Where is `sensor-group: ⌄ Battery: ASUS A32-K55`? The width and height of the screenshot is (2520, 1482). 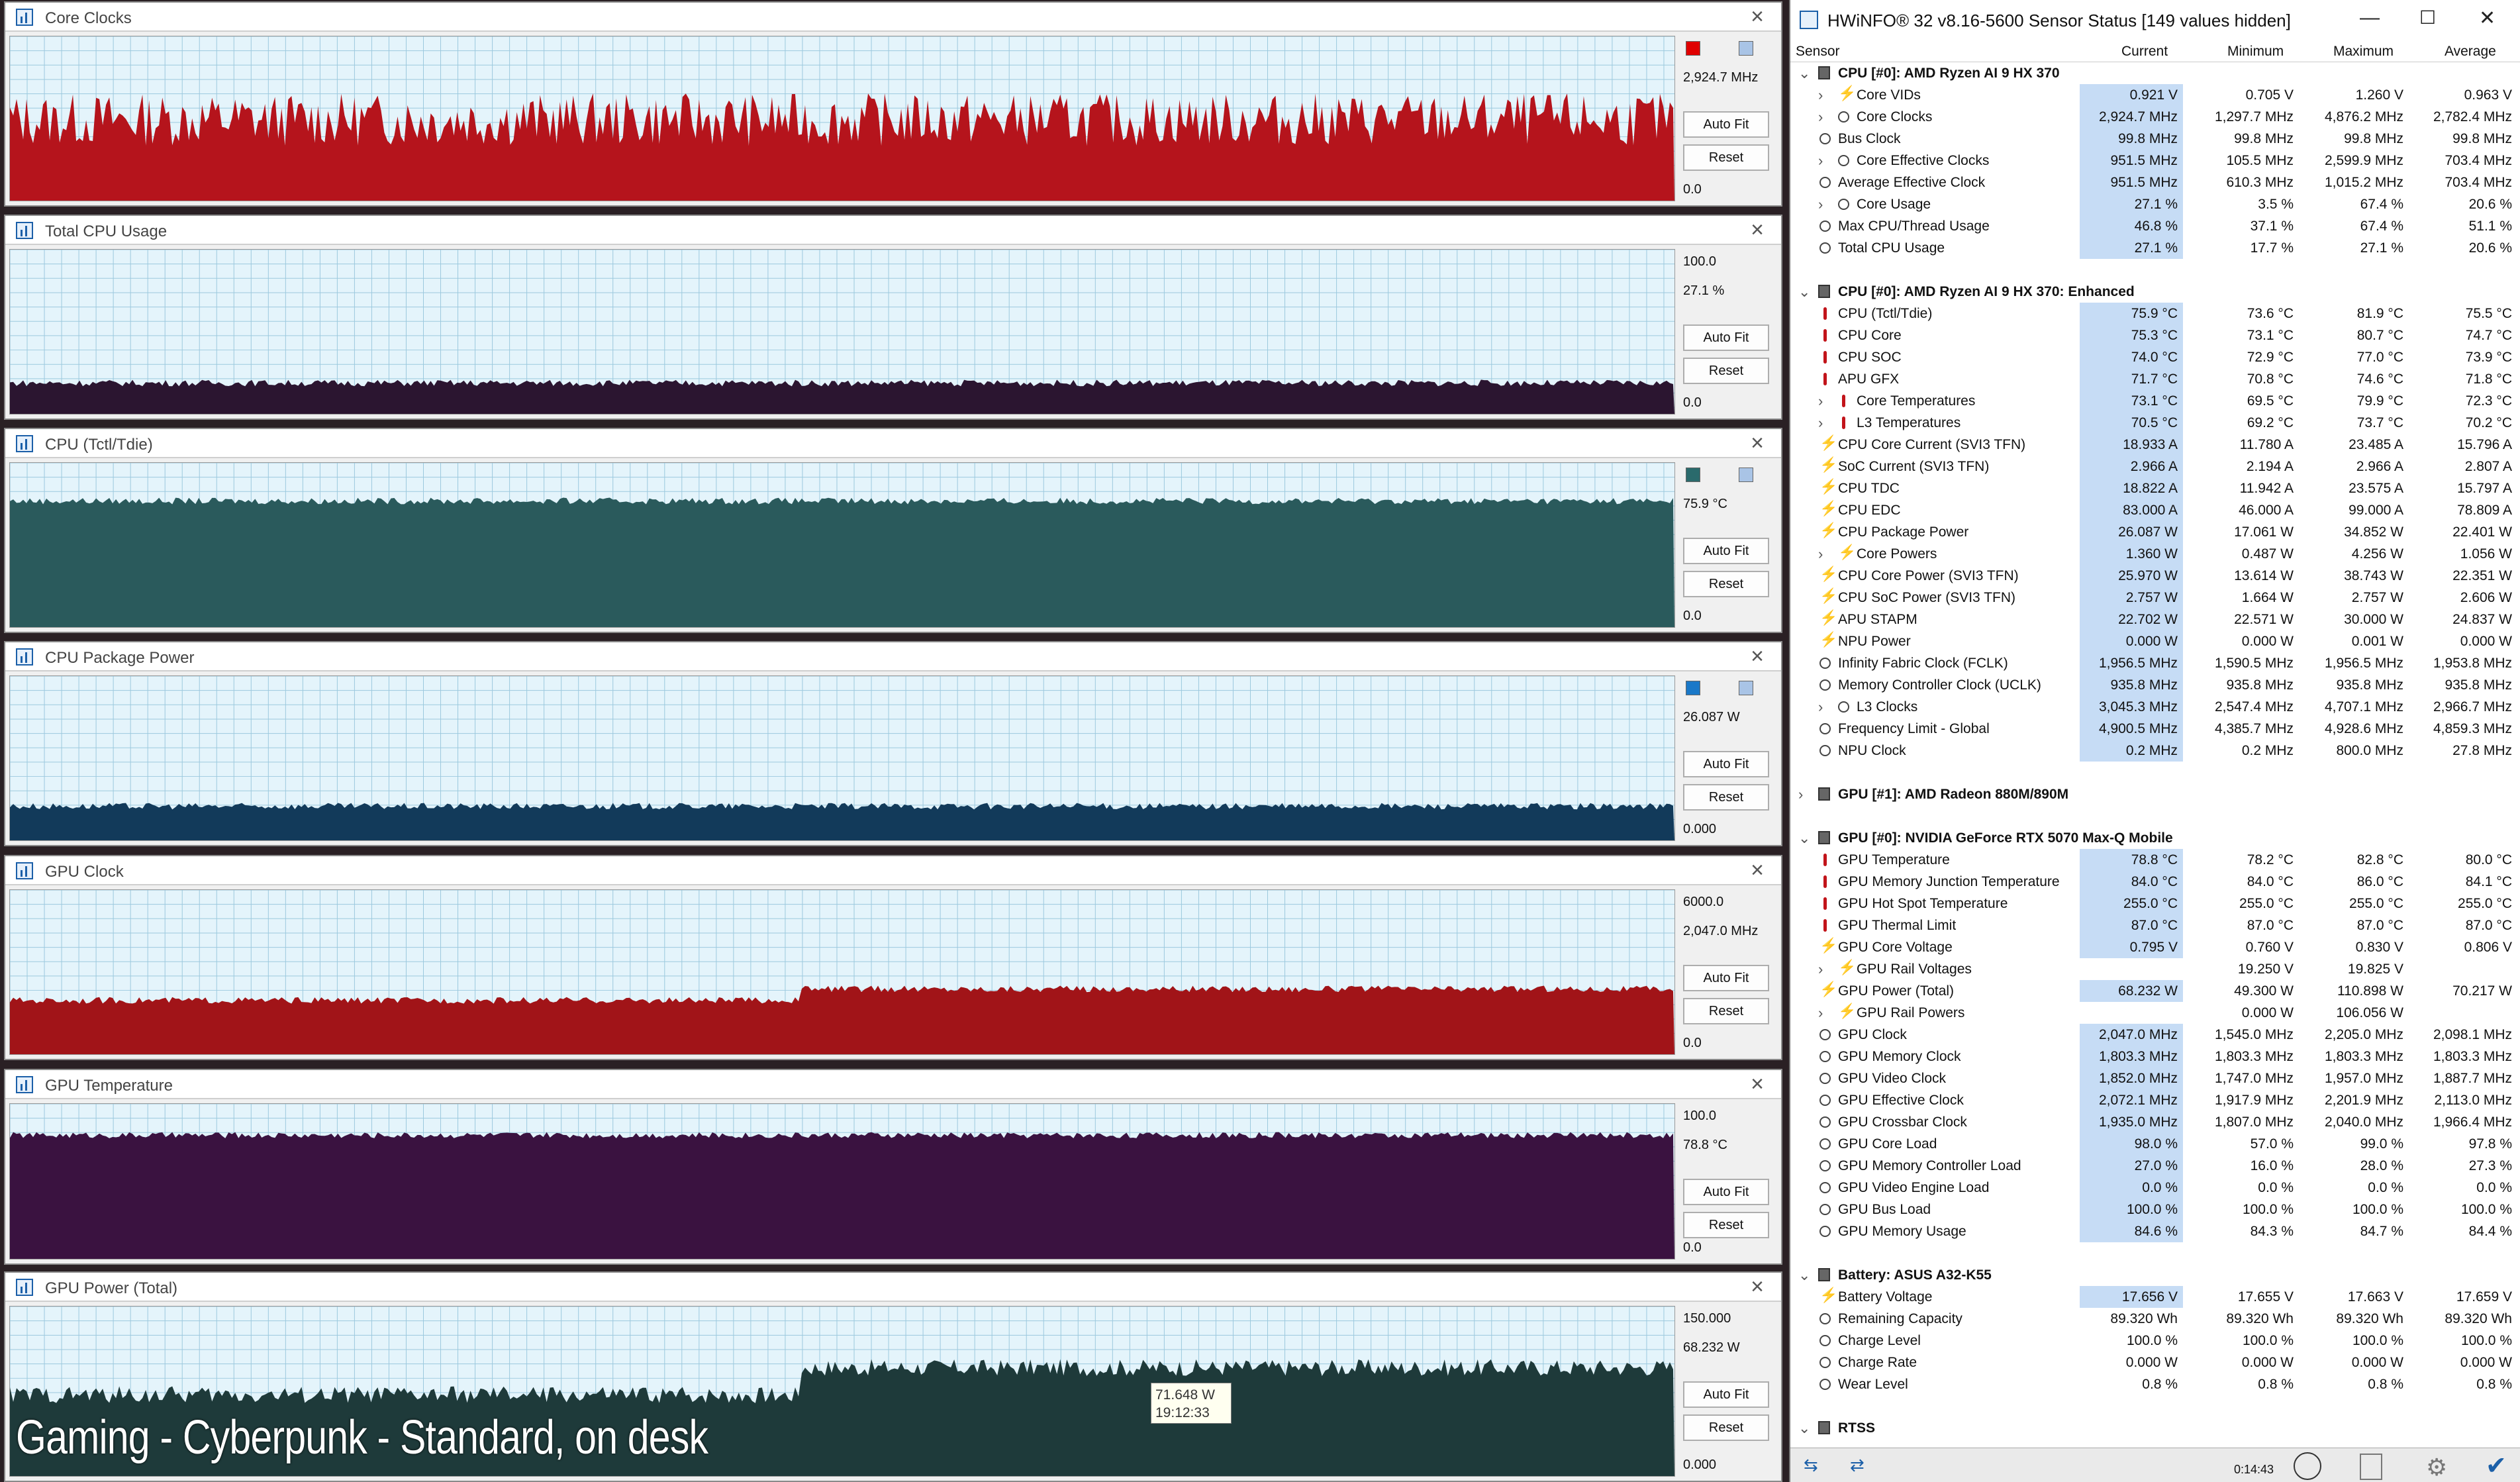 sensor-group: ⌄ Battery: ASUS A32-K55 is located at coordinates (2155, 1275).